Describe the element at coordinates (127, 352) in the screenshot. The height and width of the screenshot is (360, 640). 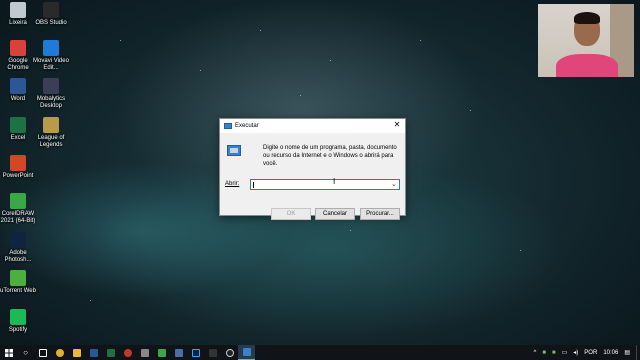
I see `taskbar-app-red-icon` at that location.